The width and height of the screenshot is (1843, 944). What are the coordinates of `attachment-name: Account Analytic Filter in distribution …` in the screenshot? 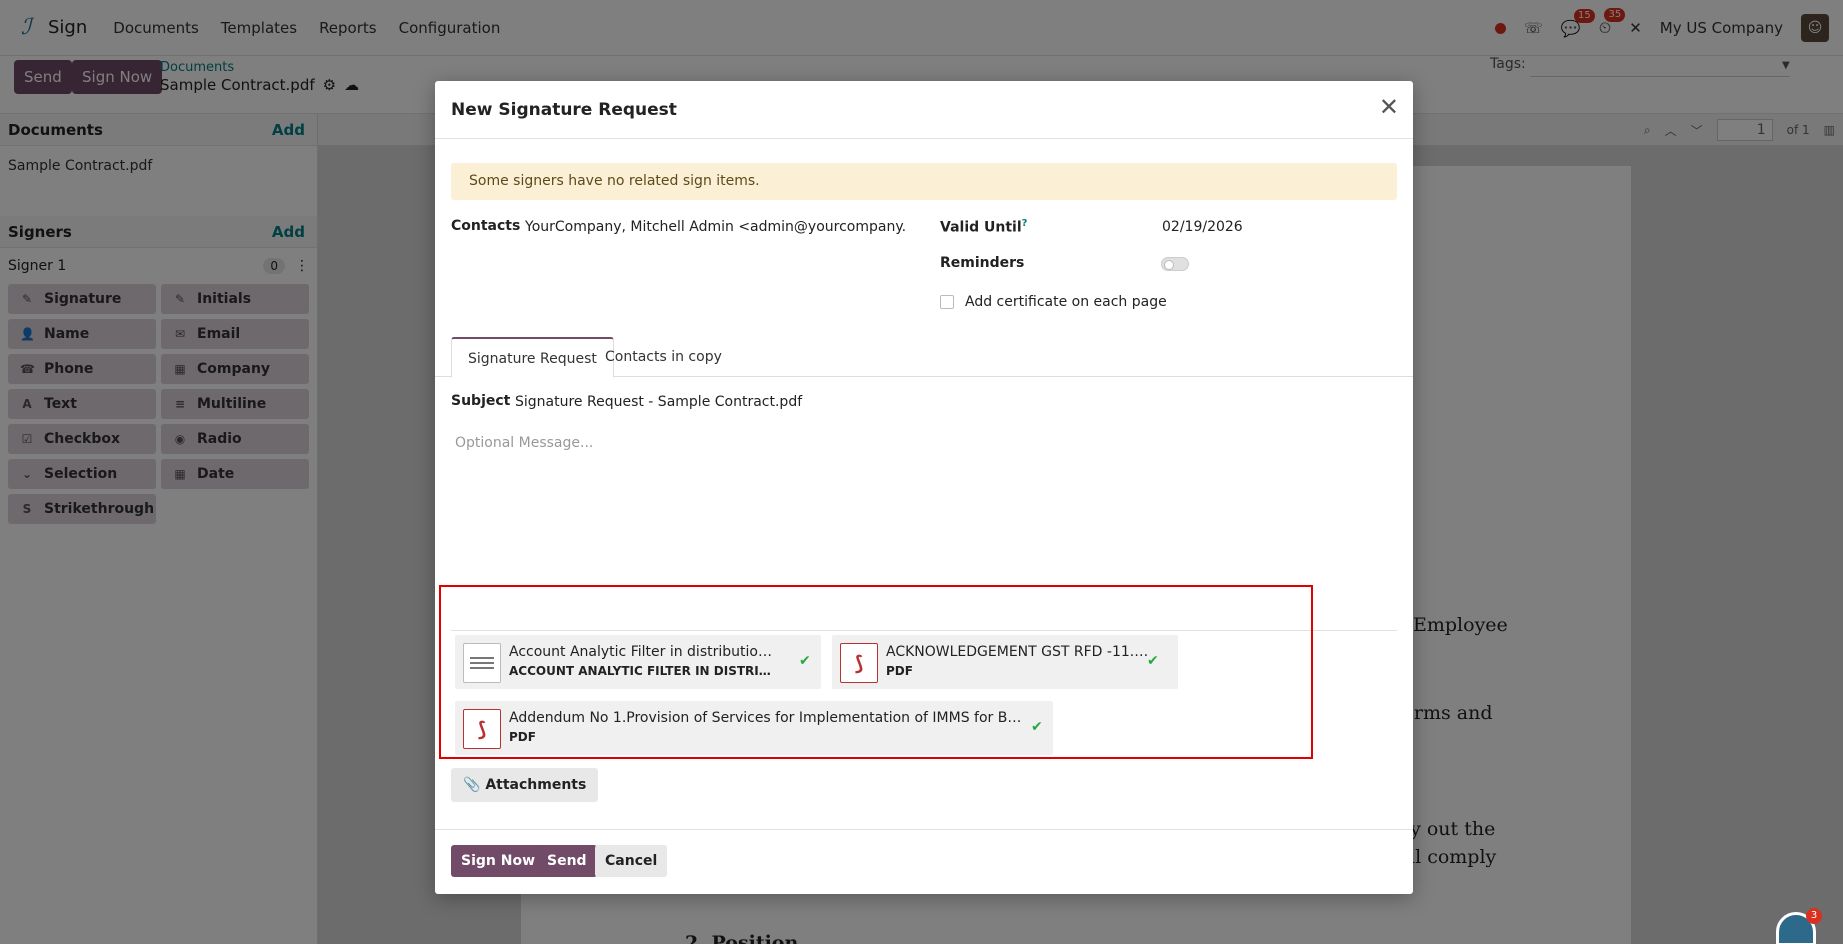 It's located at (644, 652).